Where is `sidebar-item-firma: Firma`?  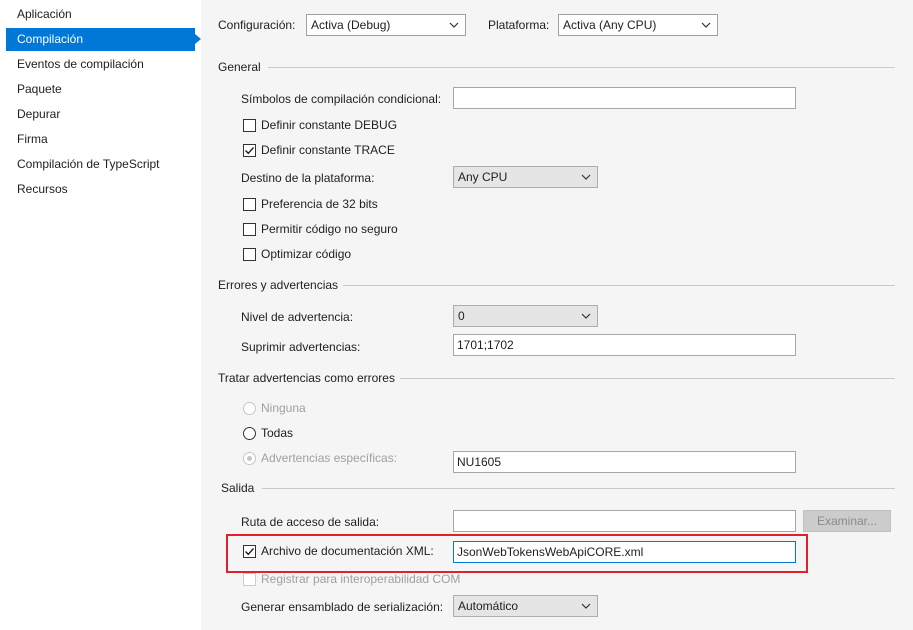 sidebar-item-firma: Firma is located at coordinates (100, 139).